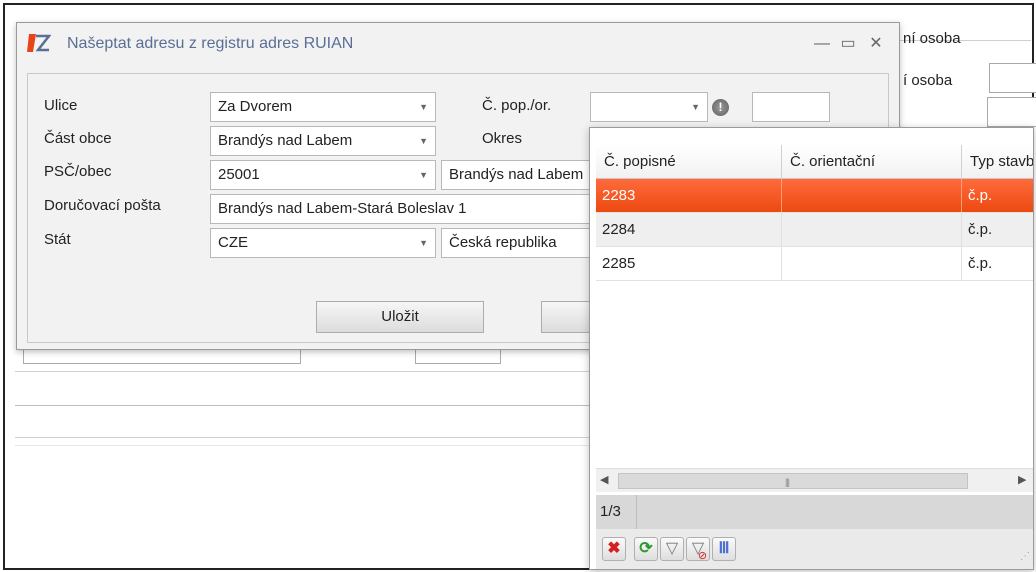 The width and height of the screenshot is (1036, 572). I want to click on scroll-left-icon: ◀, so click(604, 479).